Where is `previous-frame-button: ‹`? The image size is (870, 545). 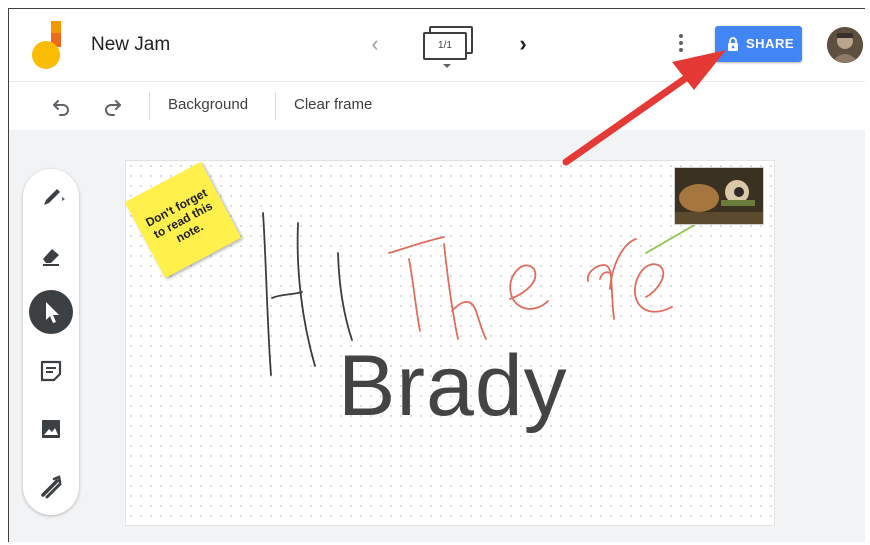
previous-frame-button: ‹ is located at coordinates (375, 44).